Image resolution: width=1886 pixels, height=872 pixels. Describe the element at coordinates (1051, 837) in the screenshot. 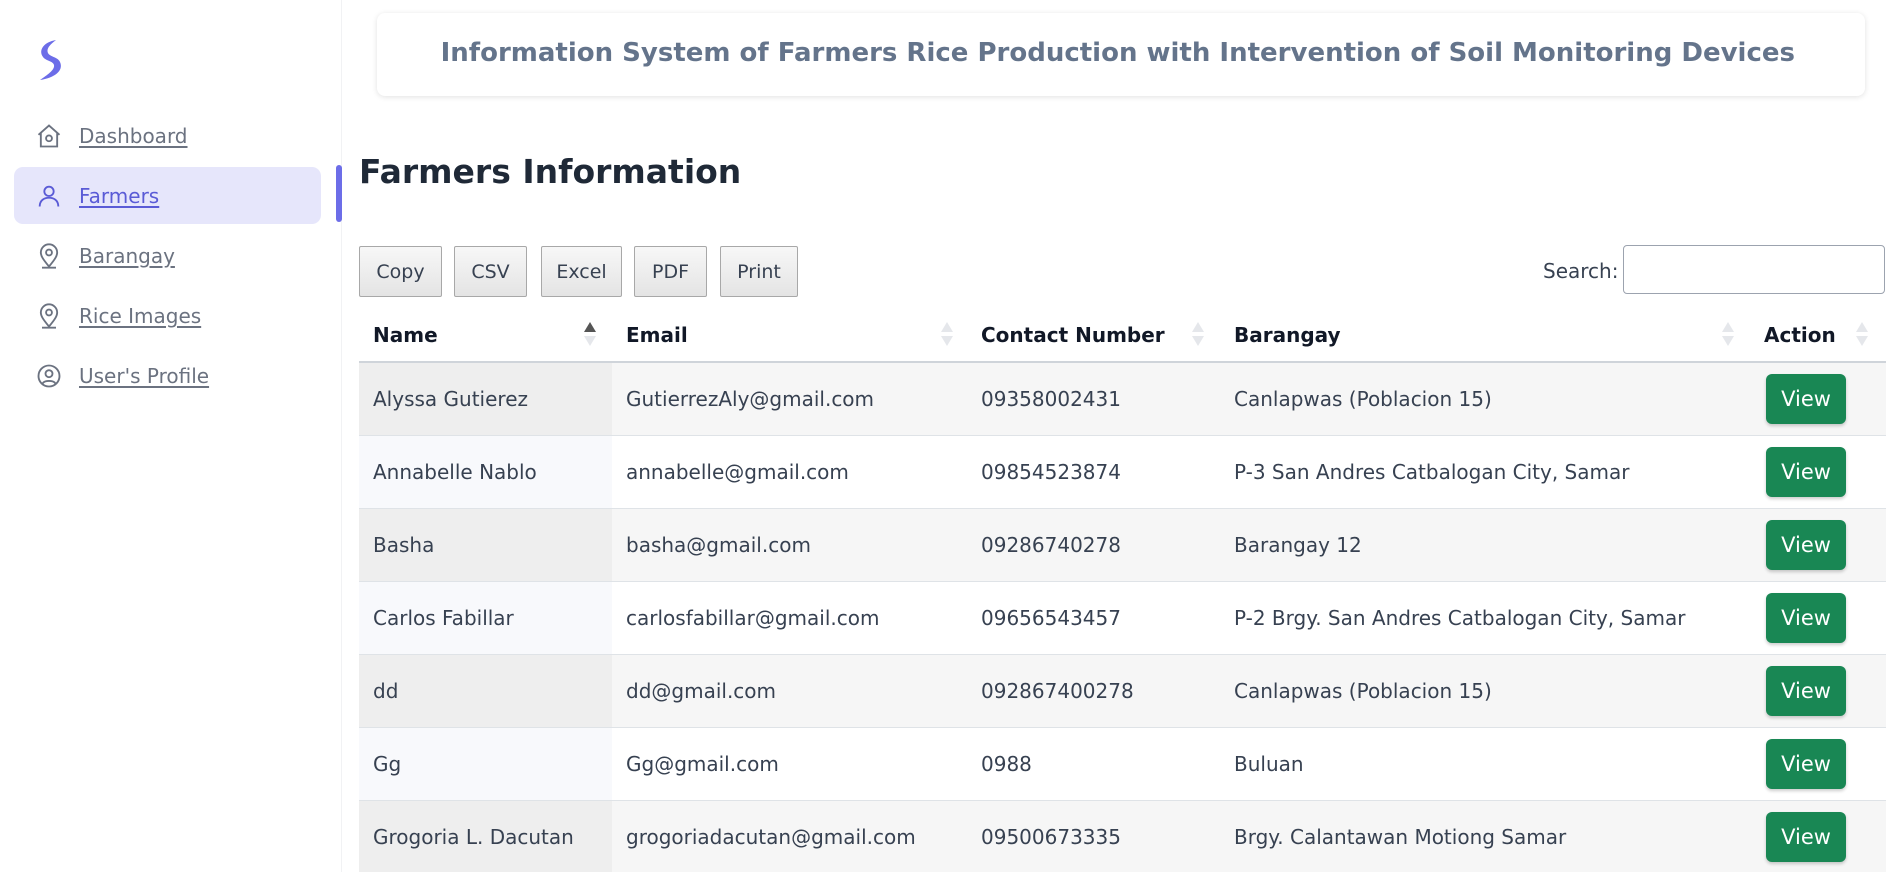

I see `cell-contact-number: 09500673335` at that location.